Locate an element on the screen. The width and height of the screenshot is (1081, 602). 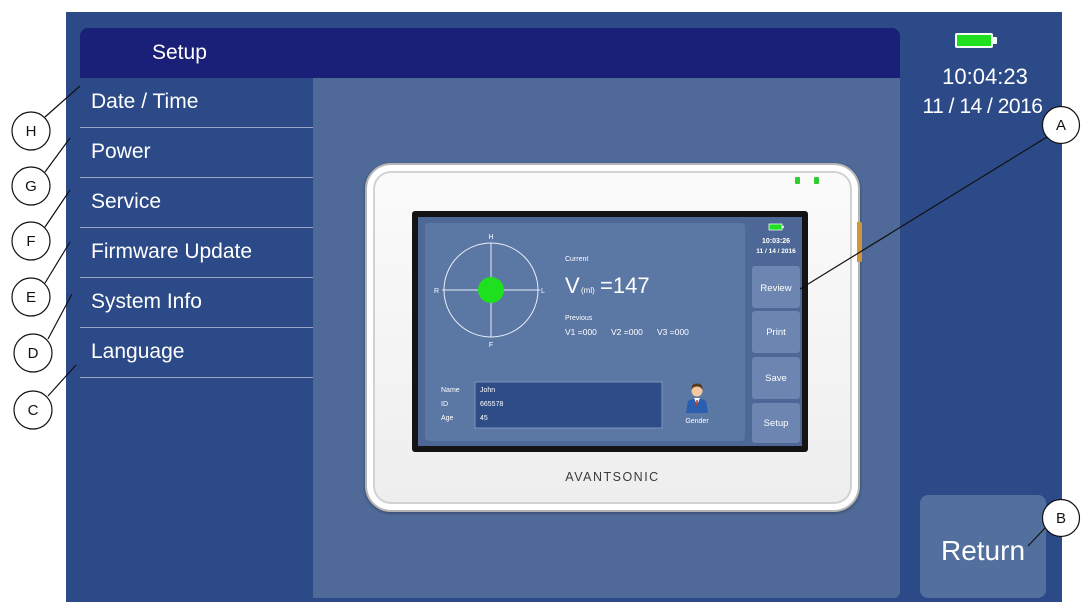
callout-circle-e is located at coordinates (31, 297).